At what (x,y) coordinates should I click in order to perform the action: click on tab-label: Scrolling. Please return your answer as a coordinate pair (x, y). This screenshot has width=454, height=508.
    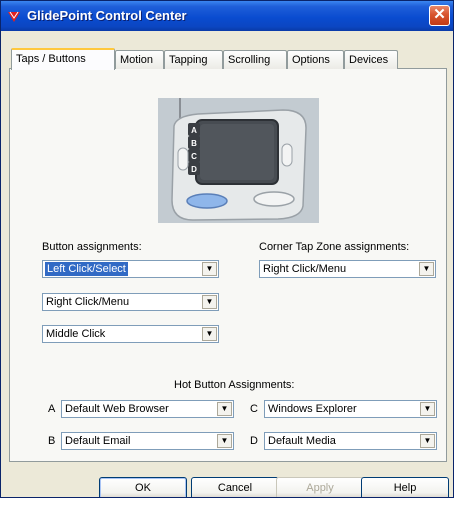
    Looking at the image, I should click on (249, 60).